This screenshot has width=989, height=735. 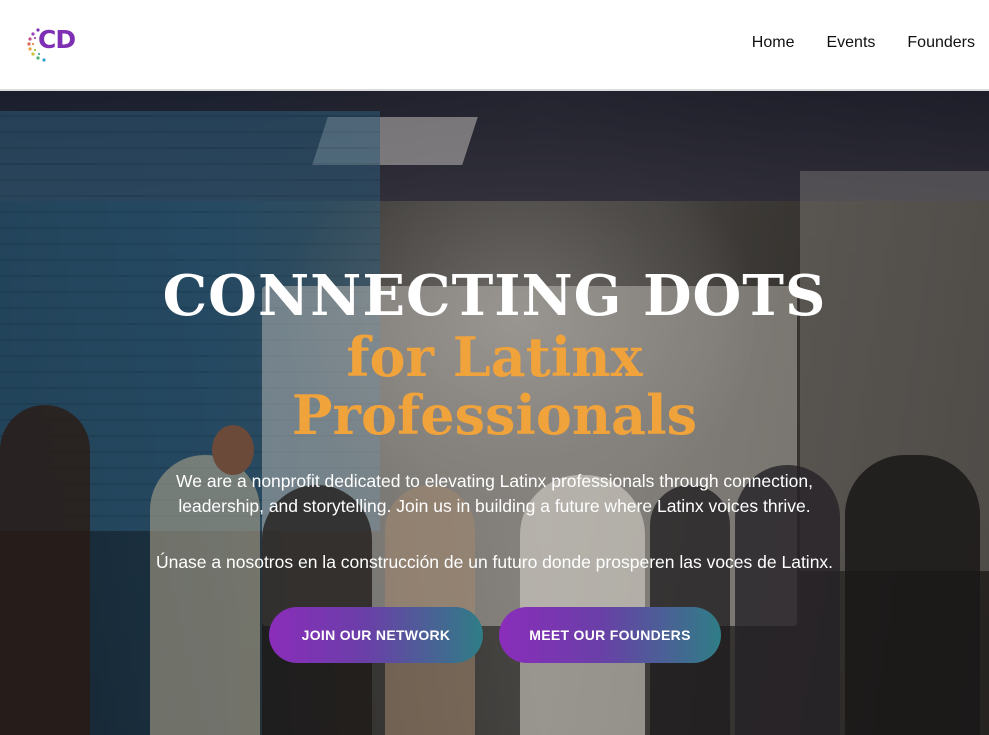 What do you see at coordinates (941, 43) in the screenshot?
I see `nav-founders: Founders` at bounding box center [941, 43].